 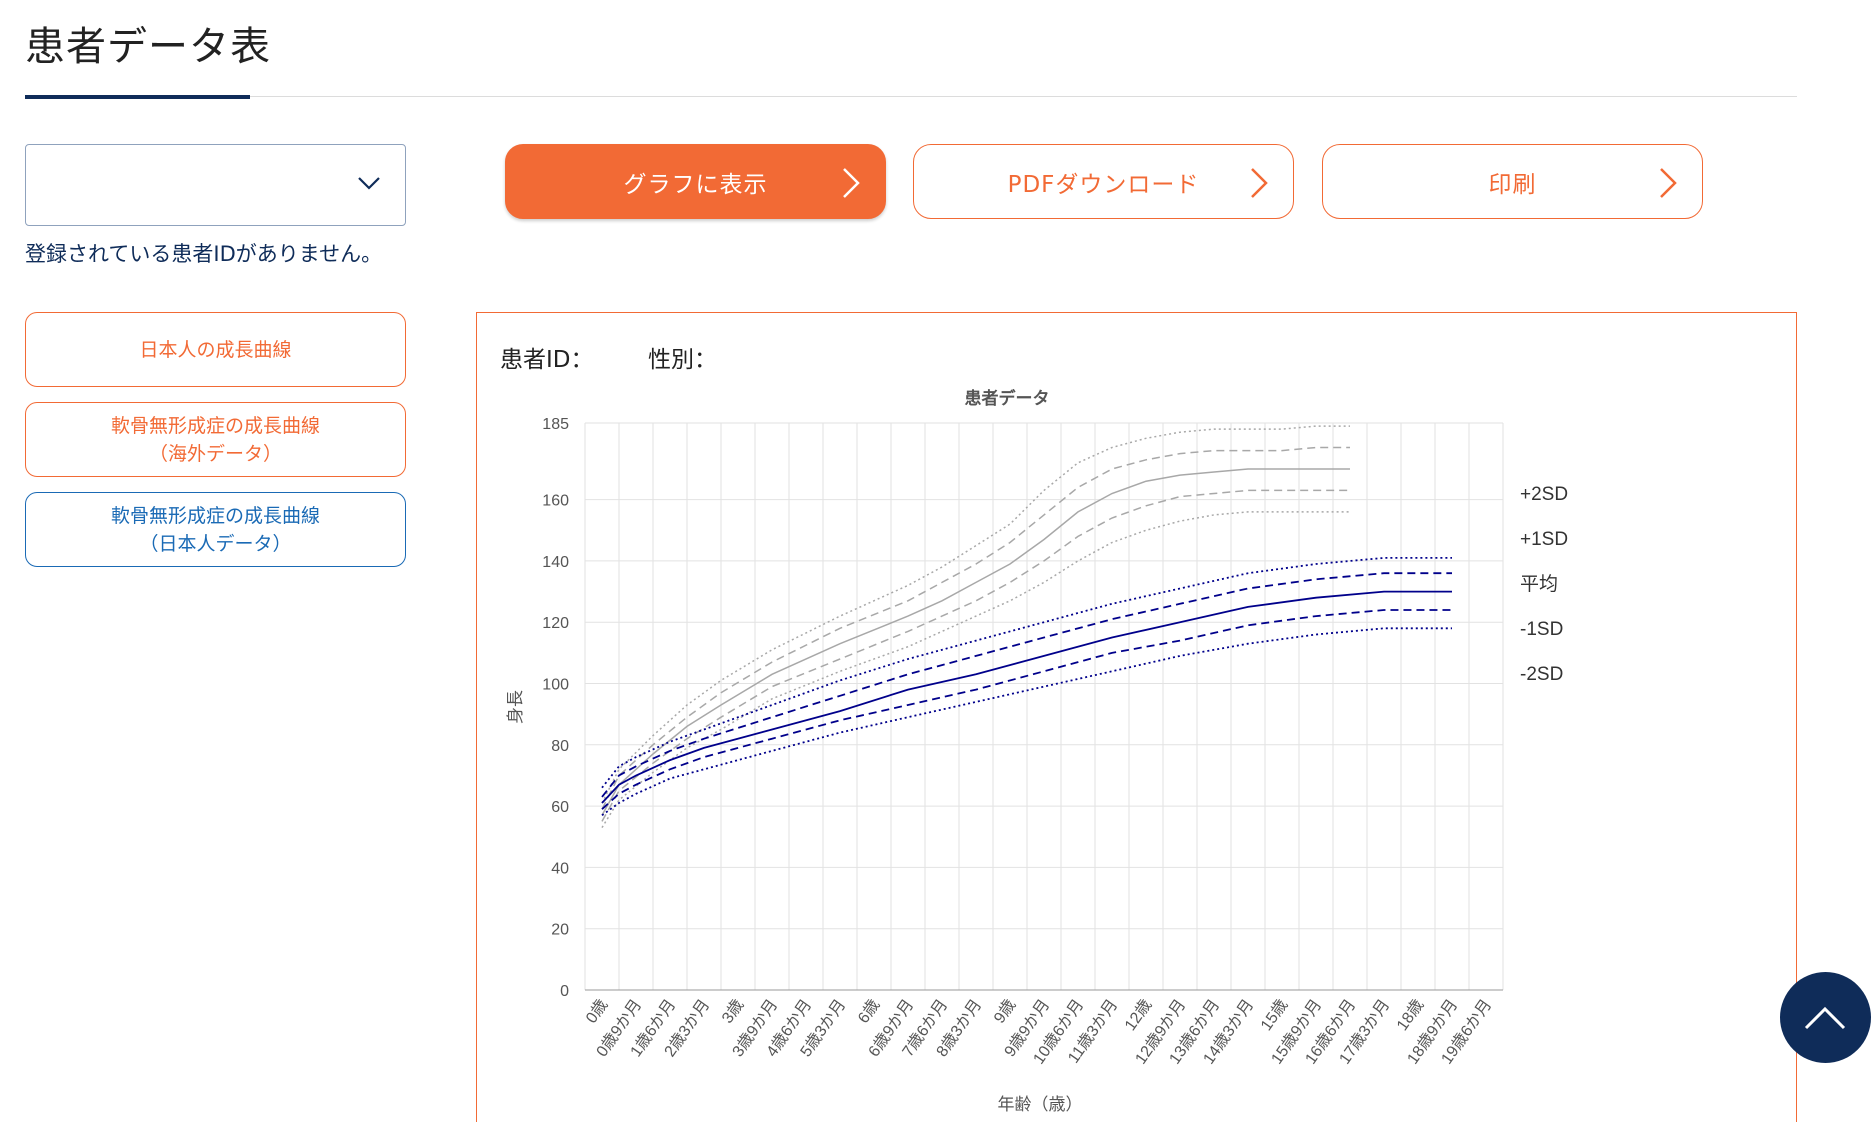 I want to click on title-divider, so click(x=911, y=96).